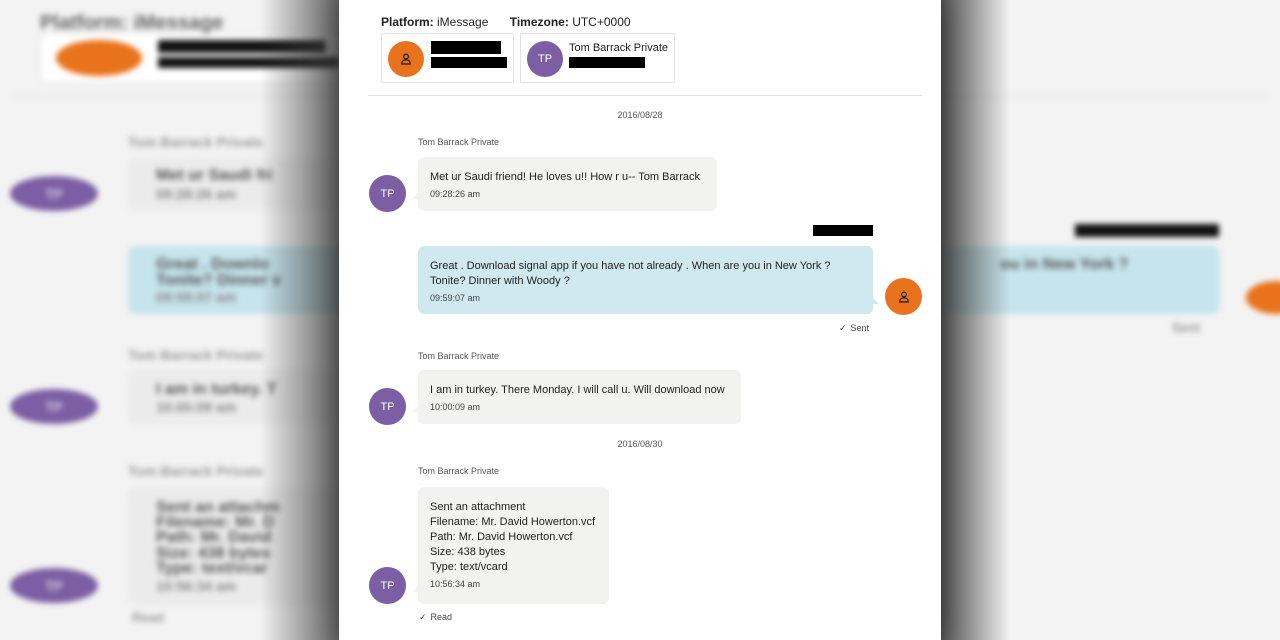  I want to click on timezone-value: UTC+0000, so click(601, 22).